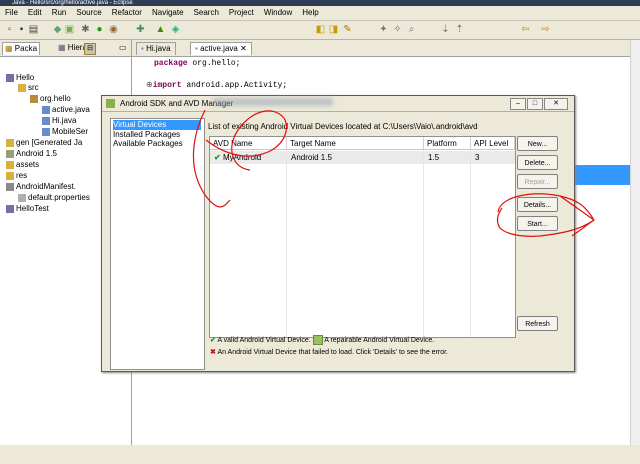 This screenshot has height=464, width=640. Describe the element at coordinates (33, 87) in the screenshot. I see `tree-item-label: src` at that location.